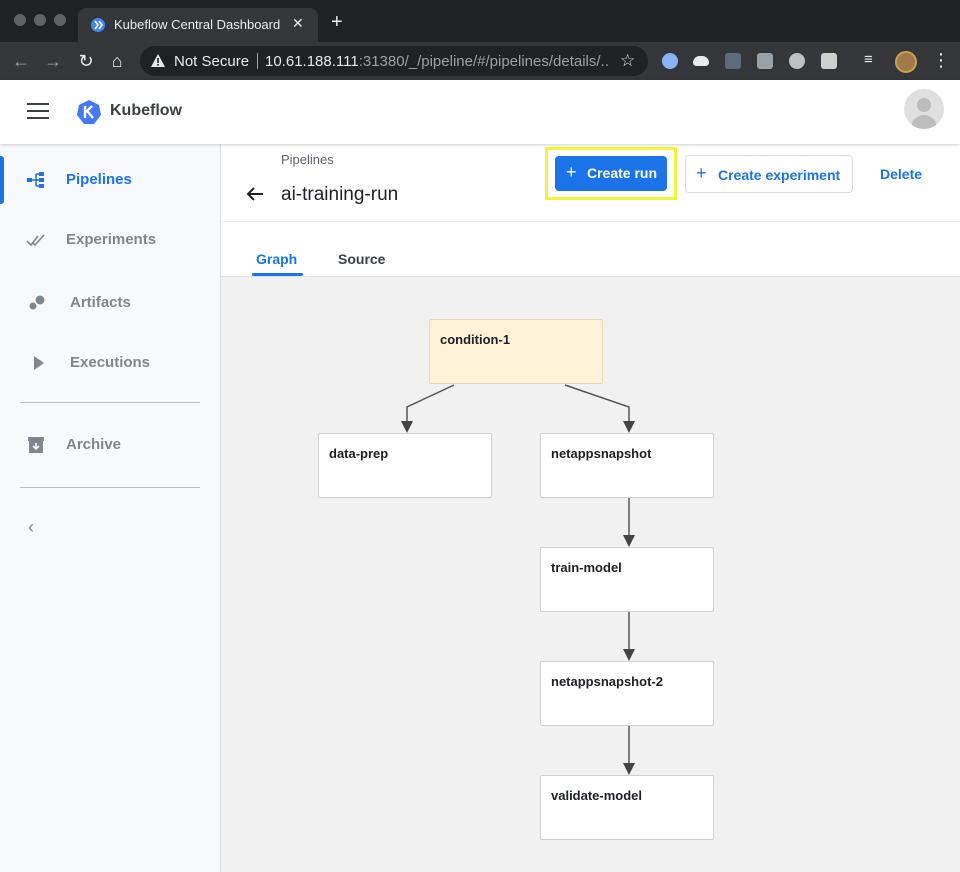 Image resolution: width=960 pixels, height=872 pixels. What do you see at coordinates (405, 465) in the screenshot?
I see `graph-node-data-prep: data-prep` at bounding box center [405, 465].